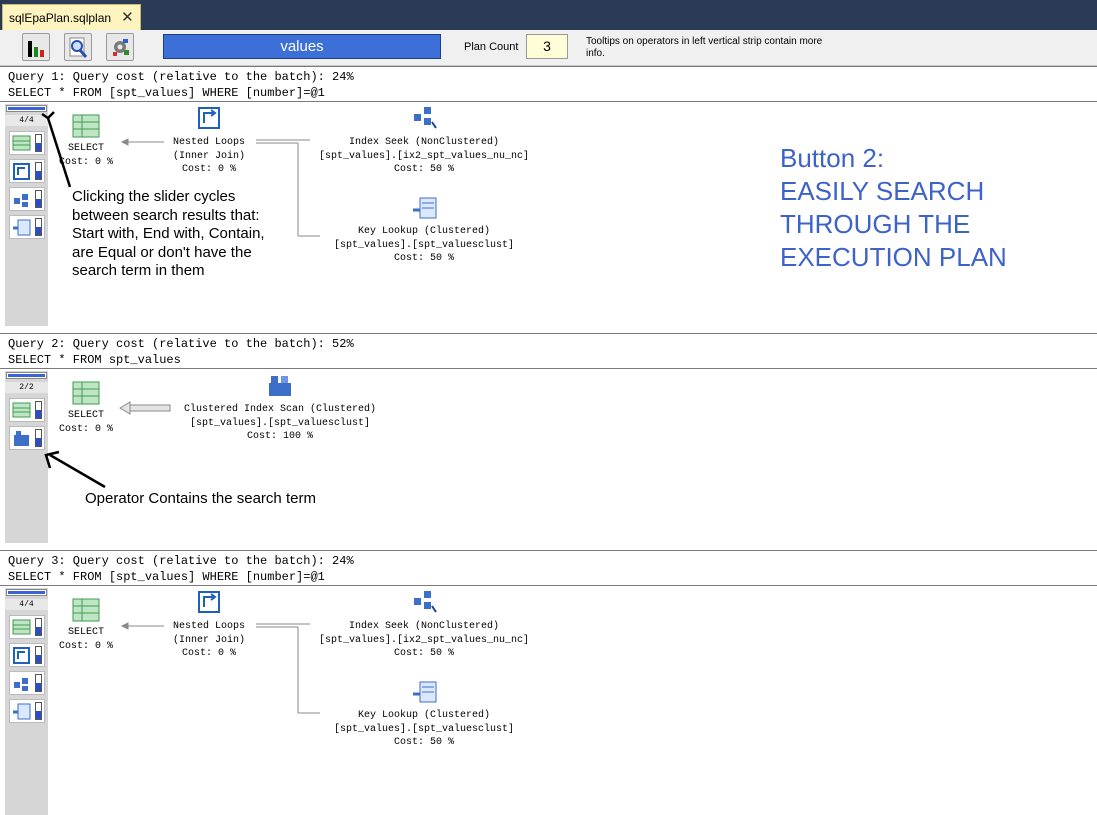  I want to click on headline-line: Button 2:, so click(832, 158).